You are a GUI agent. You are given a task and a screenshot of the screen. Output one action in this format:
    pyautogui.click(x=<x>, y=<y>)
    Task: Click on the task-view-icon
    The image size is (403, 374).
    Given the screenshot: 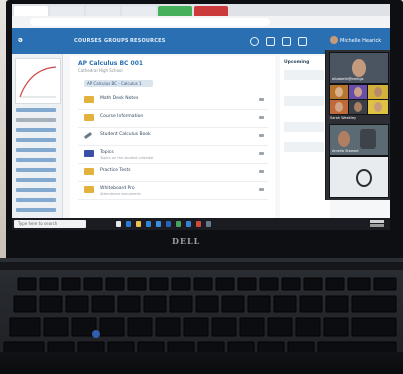 What is the action you would take?
    pyautogui.click(x=118, y=224)
    